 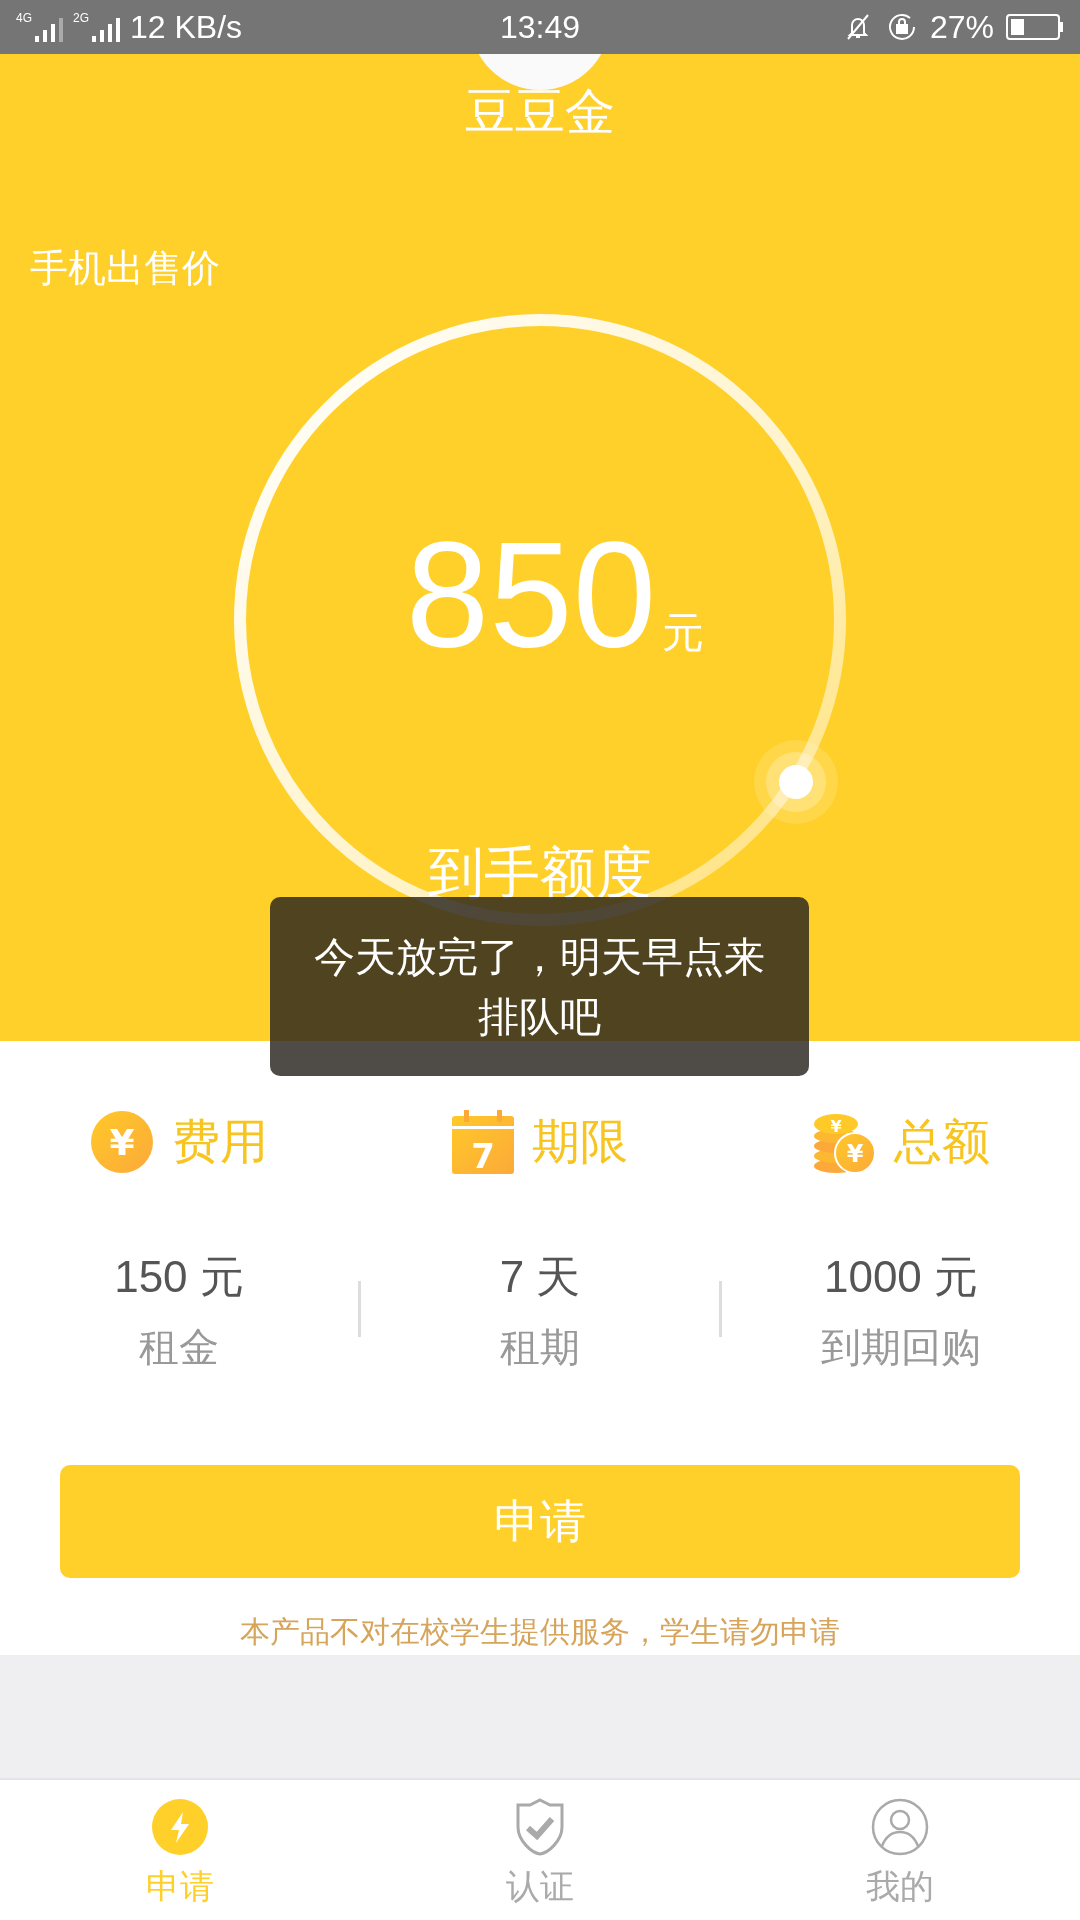 I want to click on stat-label: 到期回购, so click(x=901, y=1347).